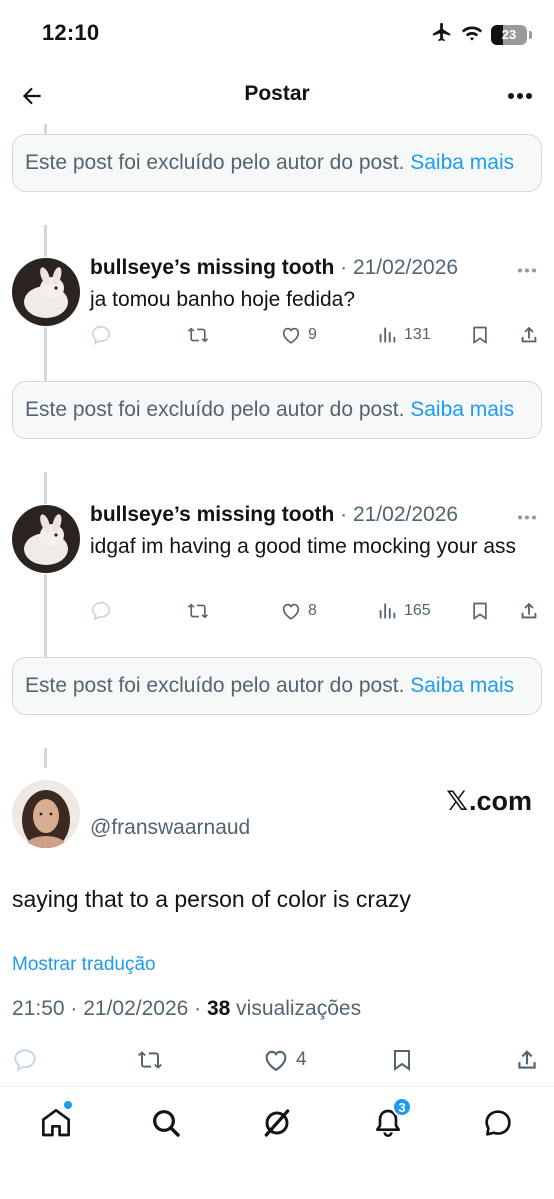  I want to click on status-bar: 12:10 23, so click(277, 33).